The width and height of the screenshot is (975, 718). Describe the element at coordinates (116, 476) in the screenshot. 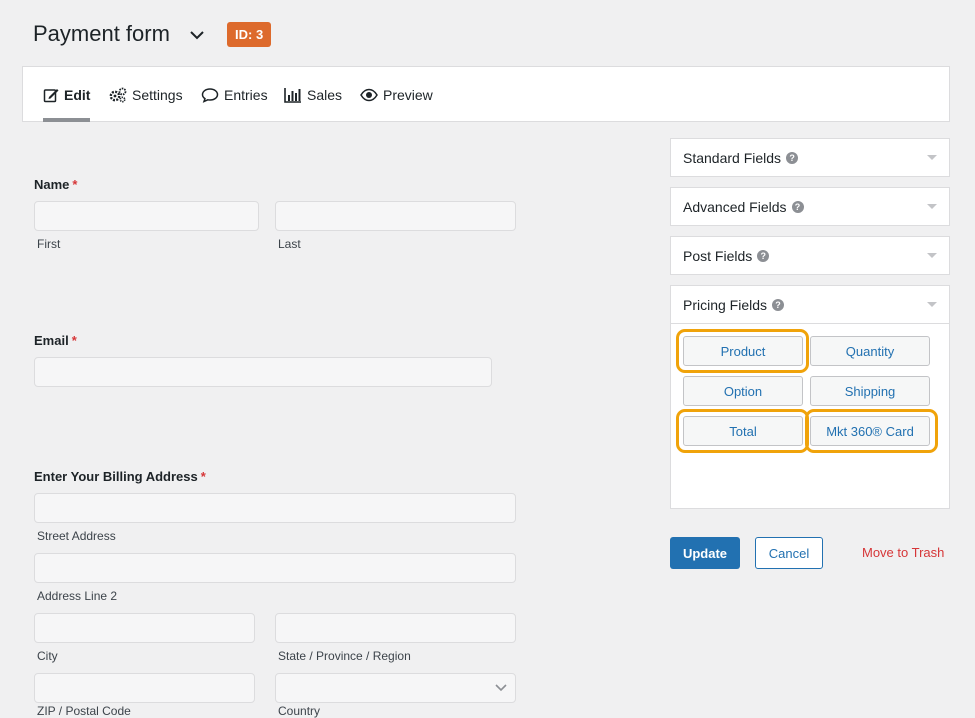

I see `address-label-text: Enter Your Billing Address` at that location.